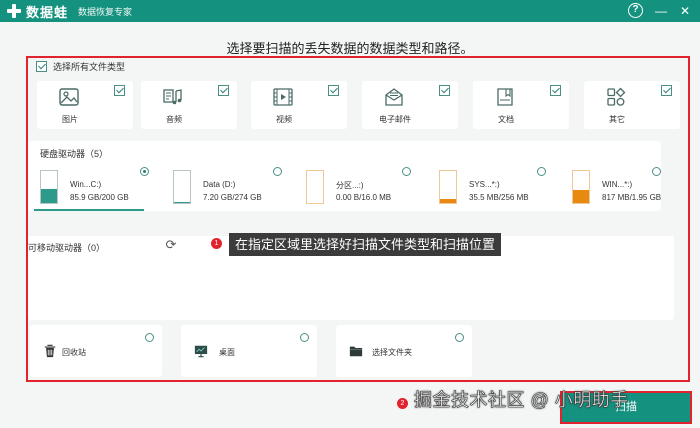  I want to click on file-type-list: 图片 音频 视频 电子邮件 文档 其它, so click(358, 106).